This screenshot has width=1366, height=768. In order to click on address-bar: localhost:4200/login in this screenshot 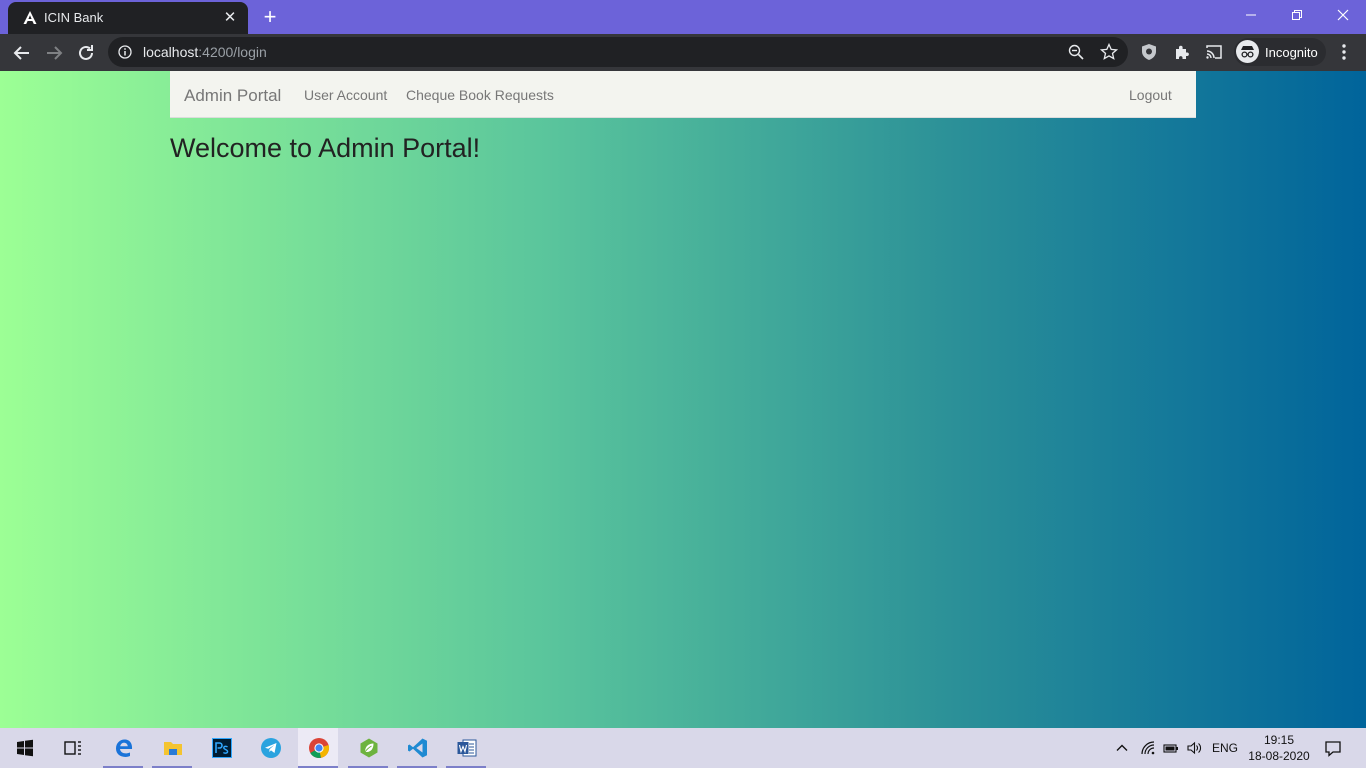, I will do `click(618, 52)`.